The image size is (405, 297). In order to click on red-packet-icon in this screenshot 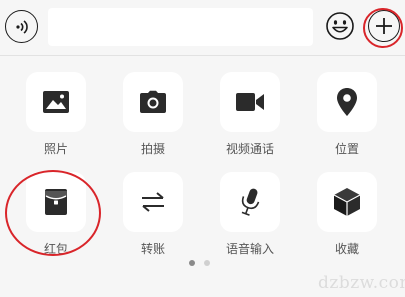, I will do `click(56, 202)`.